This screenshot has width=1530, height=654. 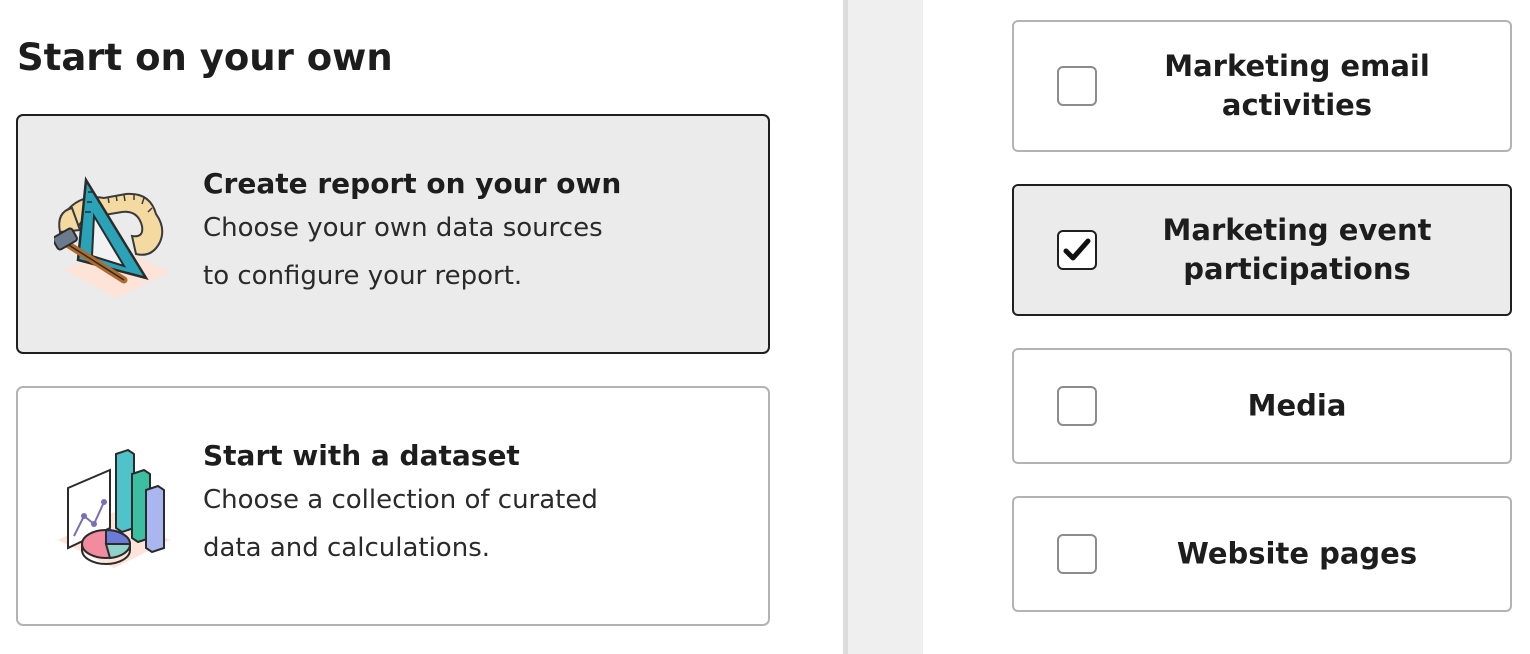 I want to click on source-option-website-pages: Website pages, so click(x=1262, y=554).